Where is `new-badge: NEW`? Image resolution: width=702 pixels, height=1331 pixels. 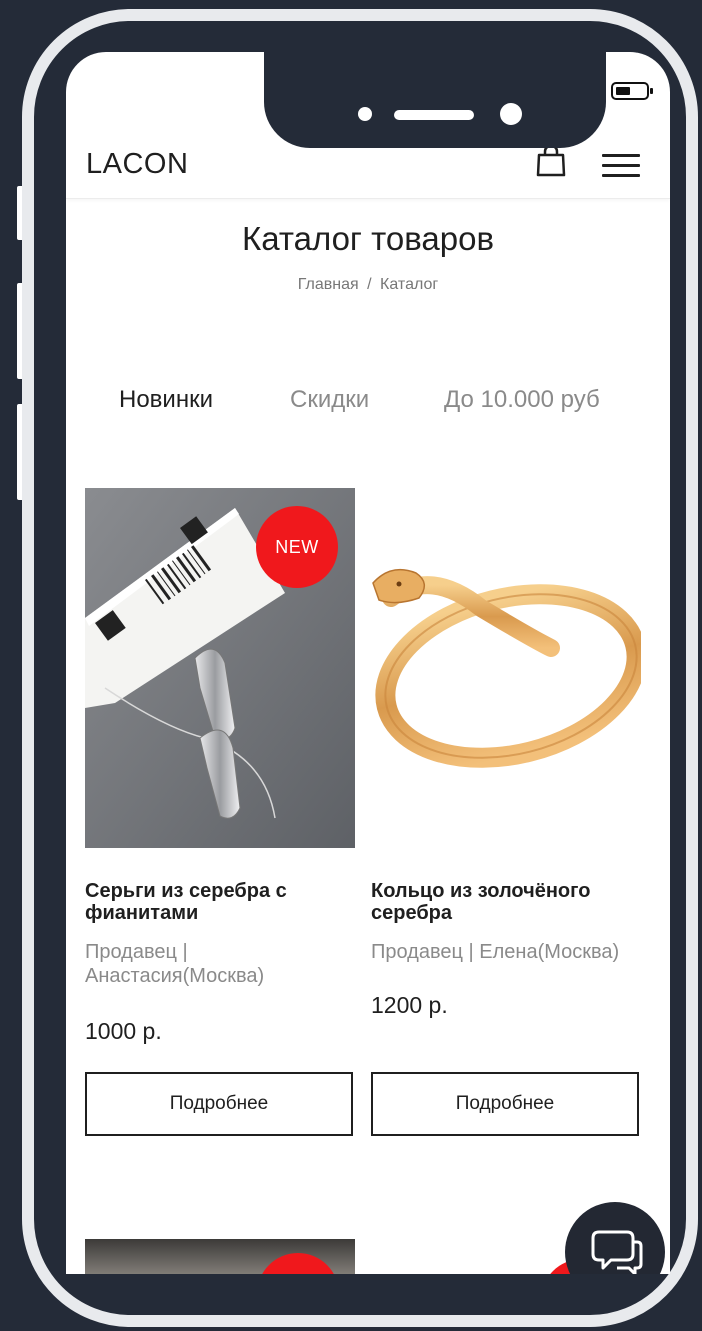 new-badge: NEW is located at coordinates (297, 547).